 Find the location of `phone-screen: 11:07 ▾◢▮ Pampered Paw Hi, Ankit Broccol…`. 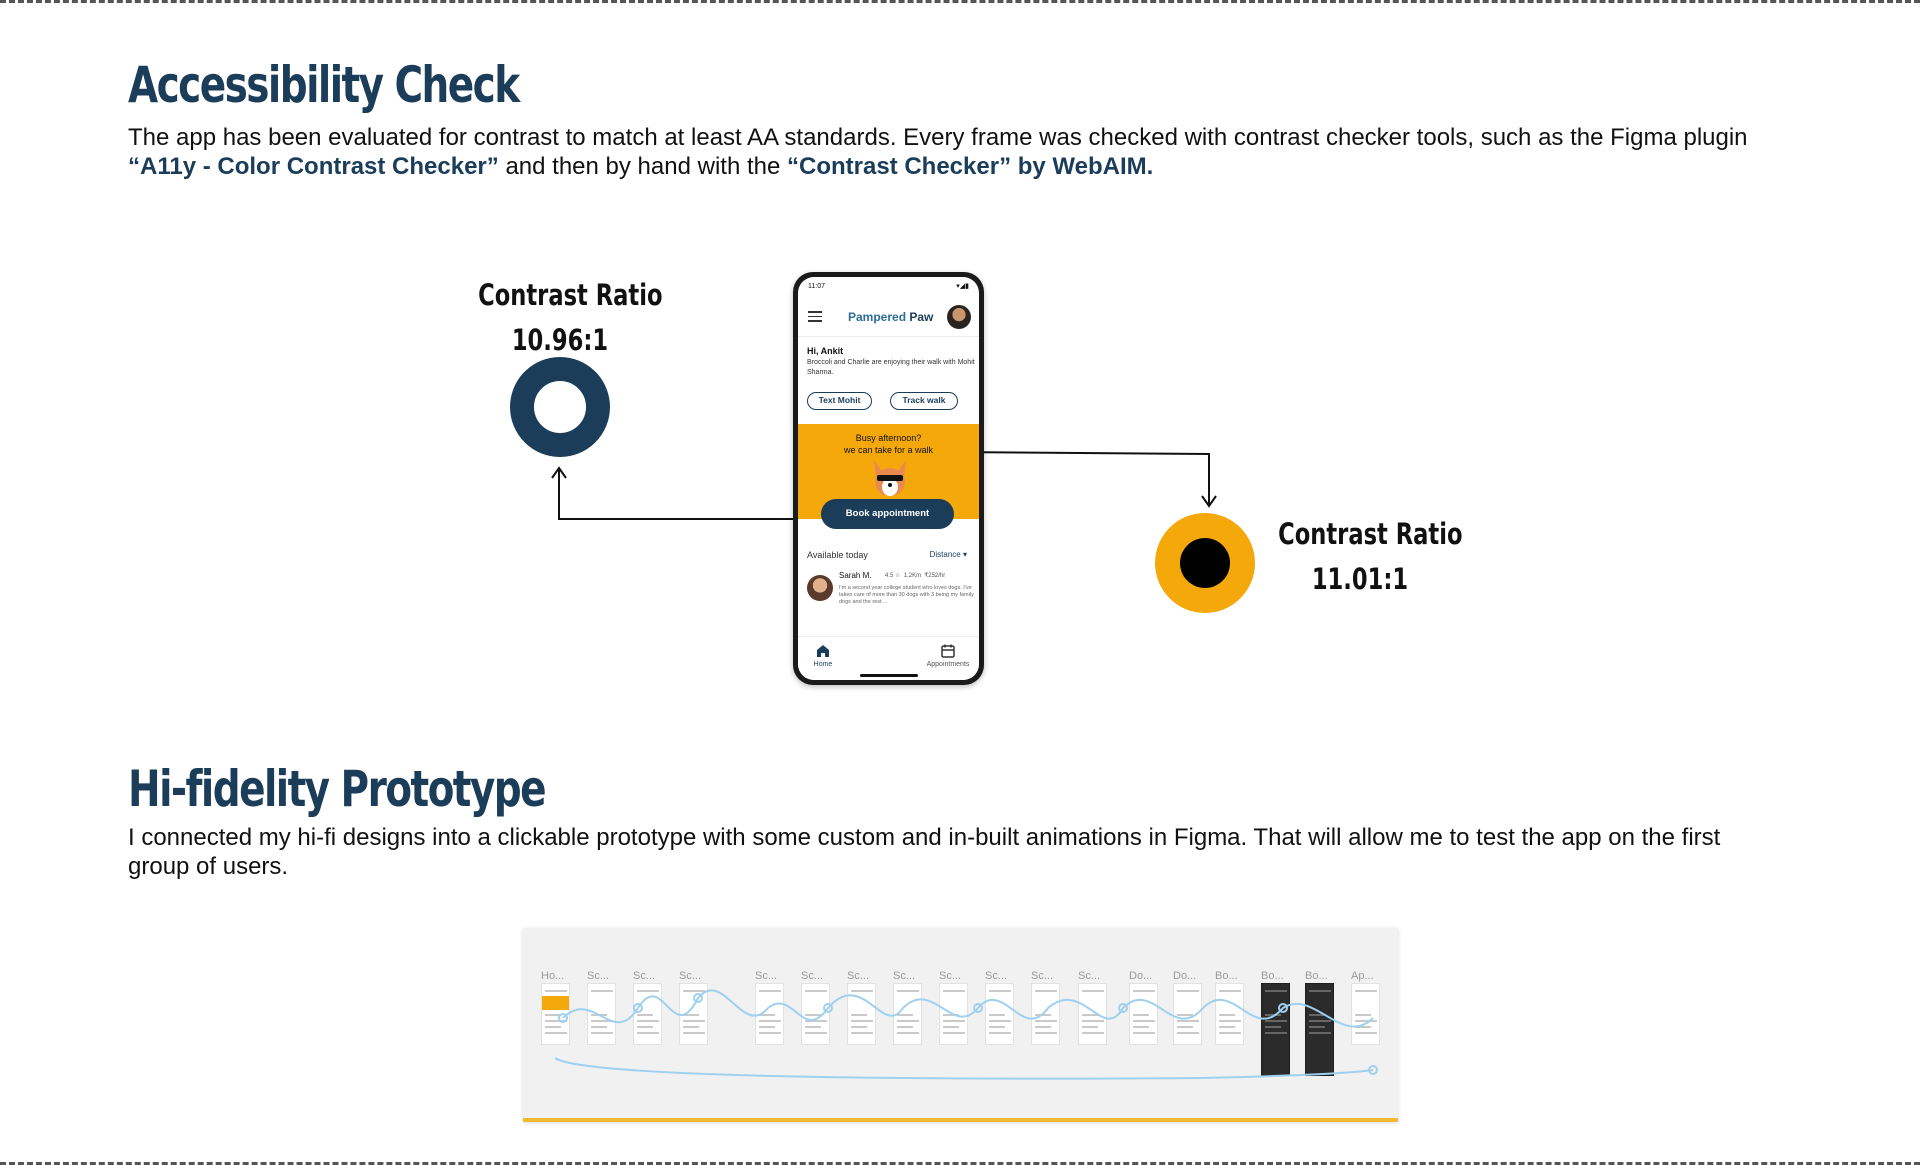

phone-screen: 11:07 ▾◢▮ Pampered Paw Hi, Ankit Broccol… is located at coordinates (888, 478).